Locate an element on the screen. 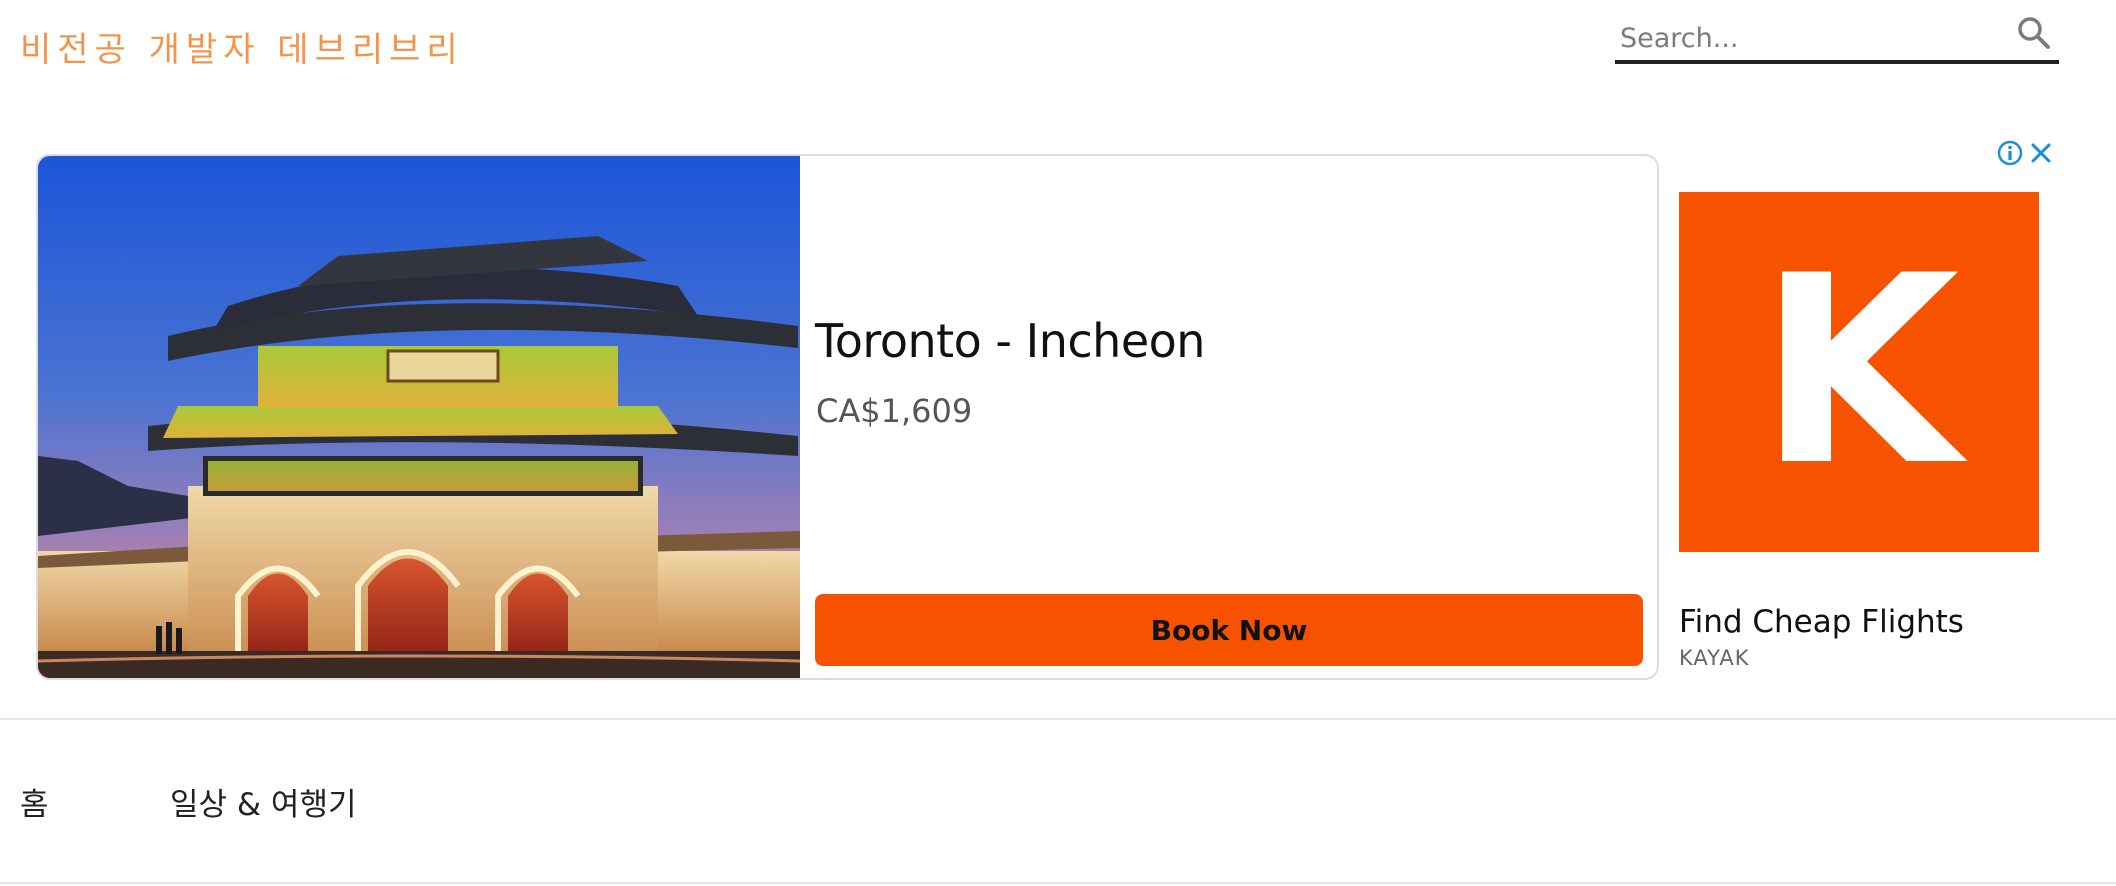 This screenshot has width=2116, height=886. ad-headline: Toronto - Incheon is located at coordinates (1010, 341).